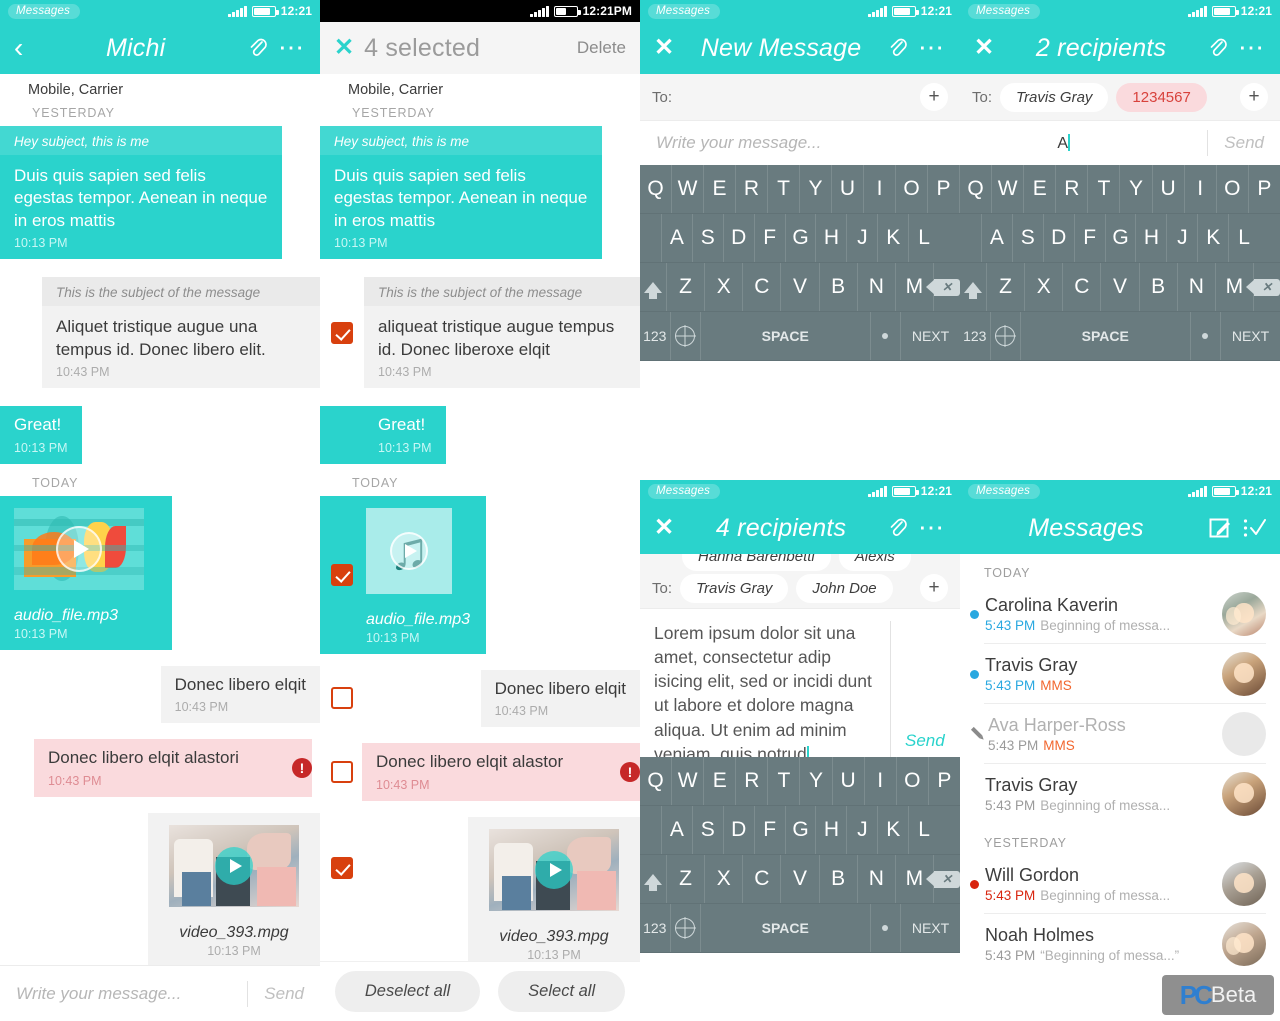 The image size is (1280, 1021). What do you see at coordinates (1121, 238) in the screenshot?
I see `key-G: G` at bounding box center [1121, 238].